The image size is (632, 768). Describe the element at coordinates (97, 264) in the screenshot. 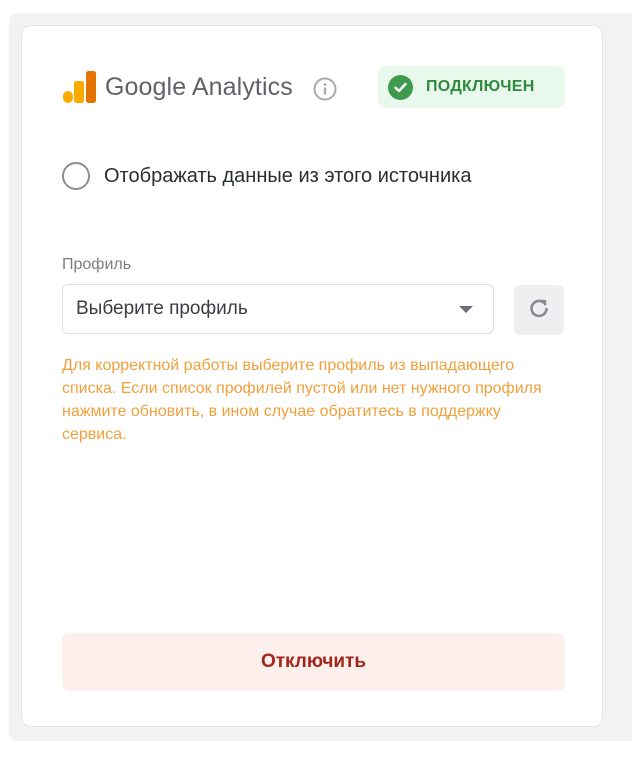

I see `profile-label: Профиль` at that location.